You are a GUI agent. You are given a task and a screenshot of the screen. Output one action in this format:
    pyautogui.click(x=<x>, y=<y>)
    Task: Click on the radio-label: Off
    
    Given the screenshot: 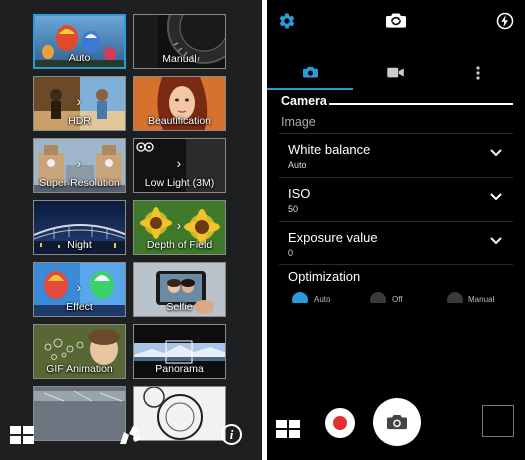 What is the action you would take?
    pyautogui.click(x=397, y=299)
    